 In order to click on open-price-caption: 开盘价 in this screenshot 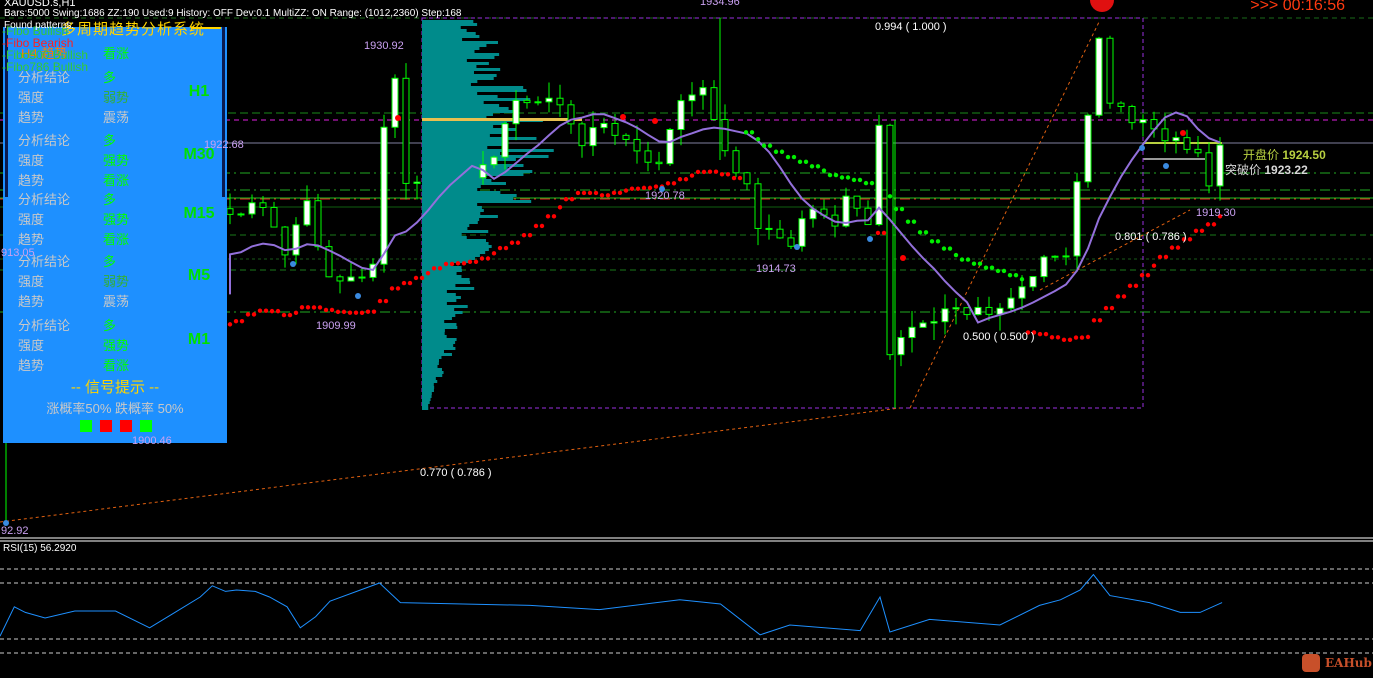, I will do `click(1261, 155)`.